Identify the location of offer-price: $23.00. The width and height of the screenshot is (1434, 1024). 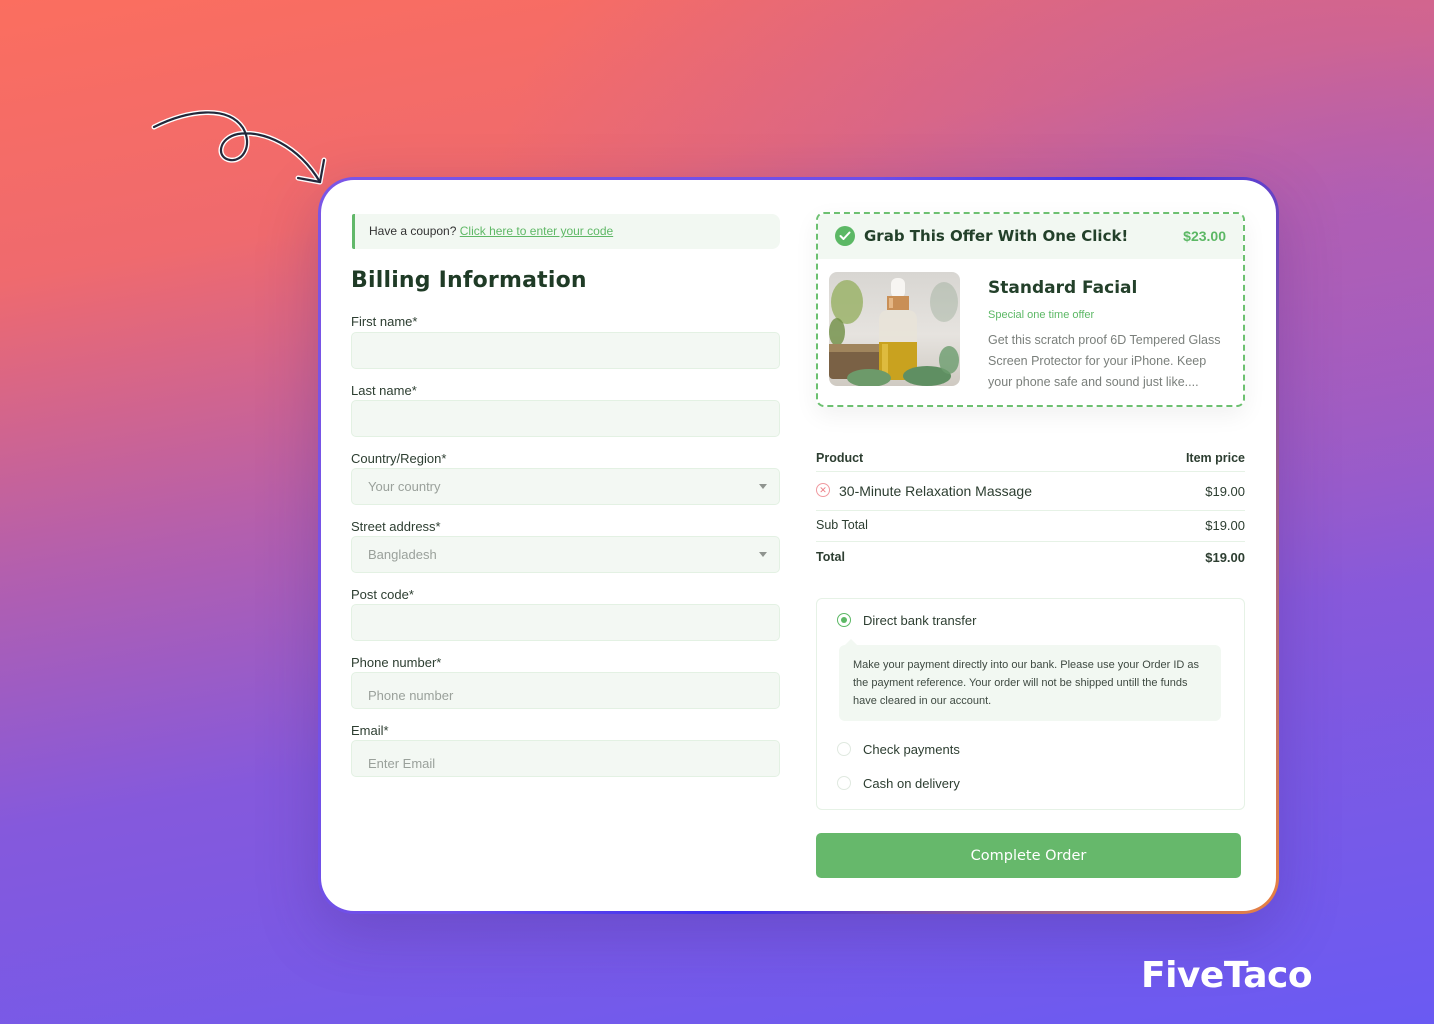
(1204, 236).